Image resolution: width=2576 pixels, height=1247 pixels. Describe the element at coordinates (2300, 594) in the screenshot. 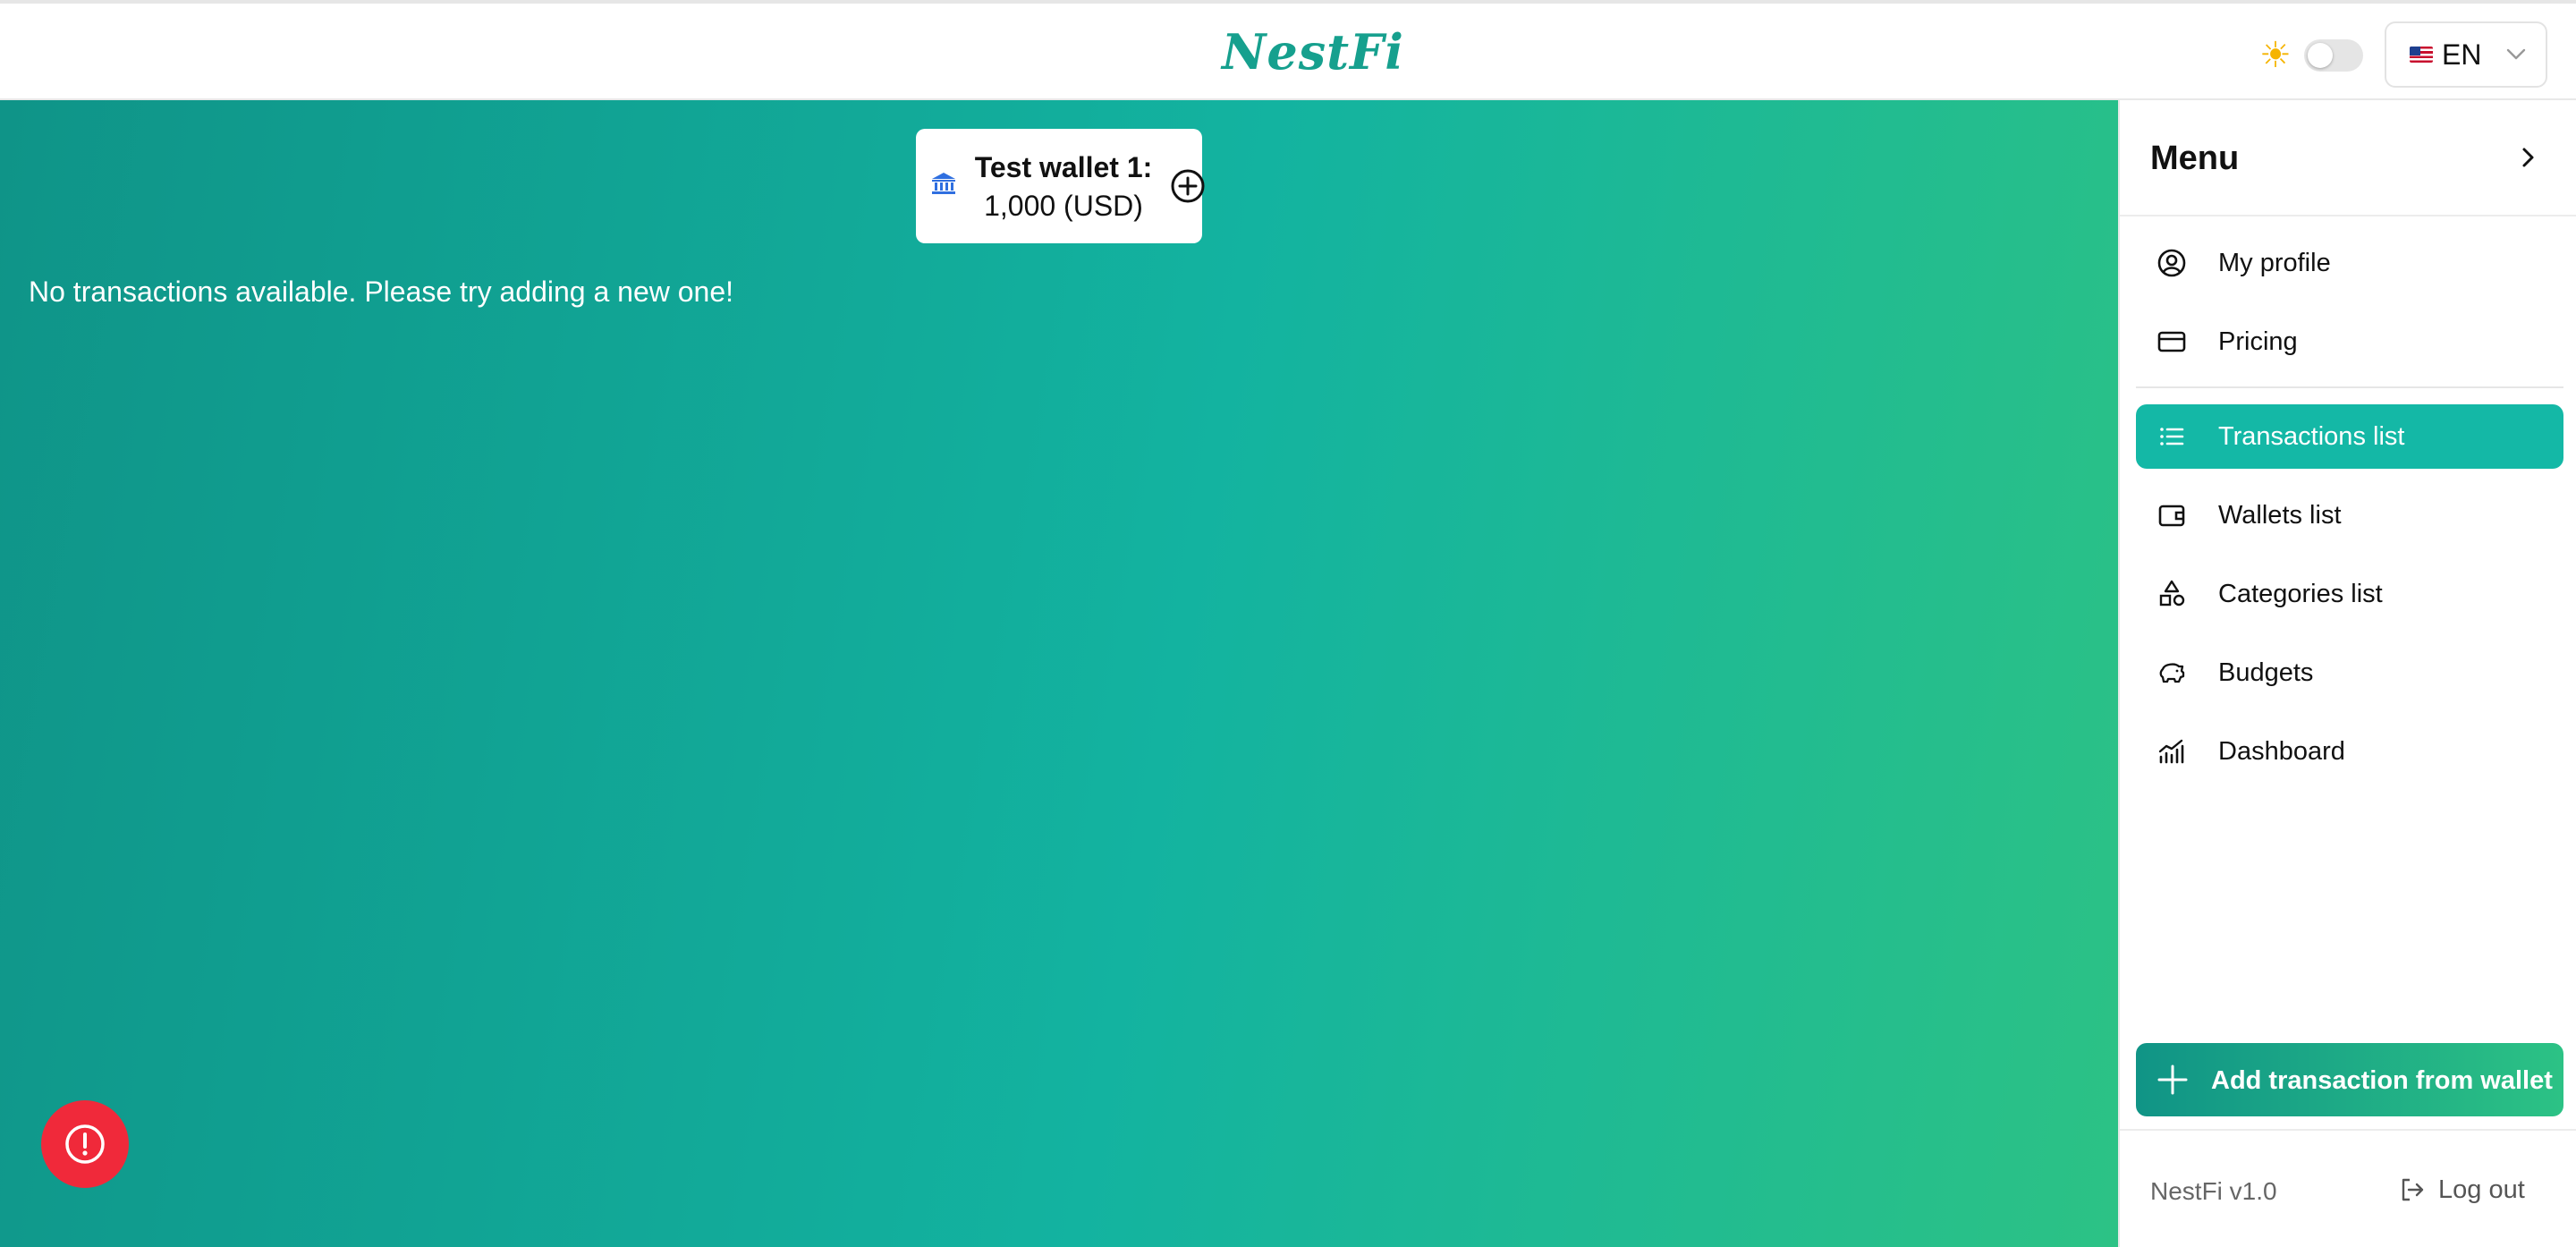

I see `sidebar-item-label: Categories list` at that location.